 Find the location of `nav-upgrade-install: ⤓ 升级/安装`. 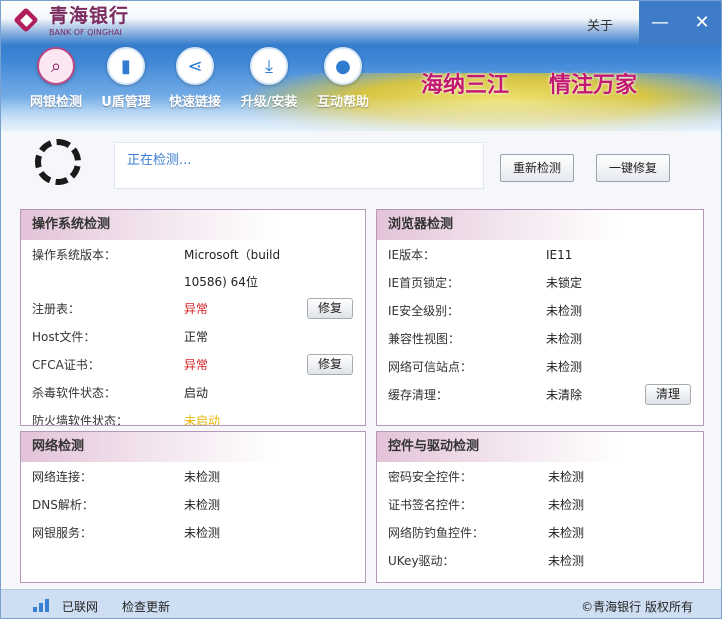

nav-upgrade-install: ⤓ 升级/安装 is located at coordinates (269, 77).